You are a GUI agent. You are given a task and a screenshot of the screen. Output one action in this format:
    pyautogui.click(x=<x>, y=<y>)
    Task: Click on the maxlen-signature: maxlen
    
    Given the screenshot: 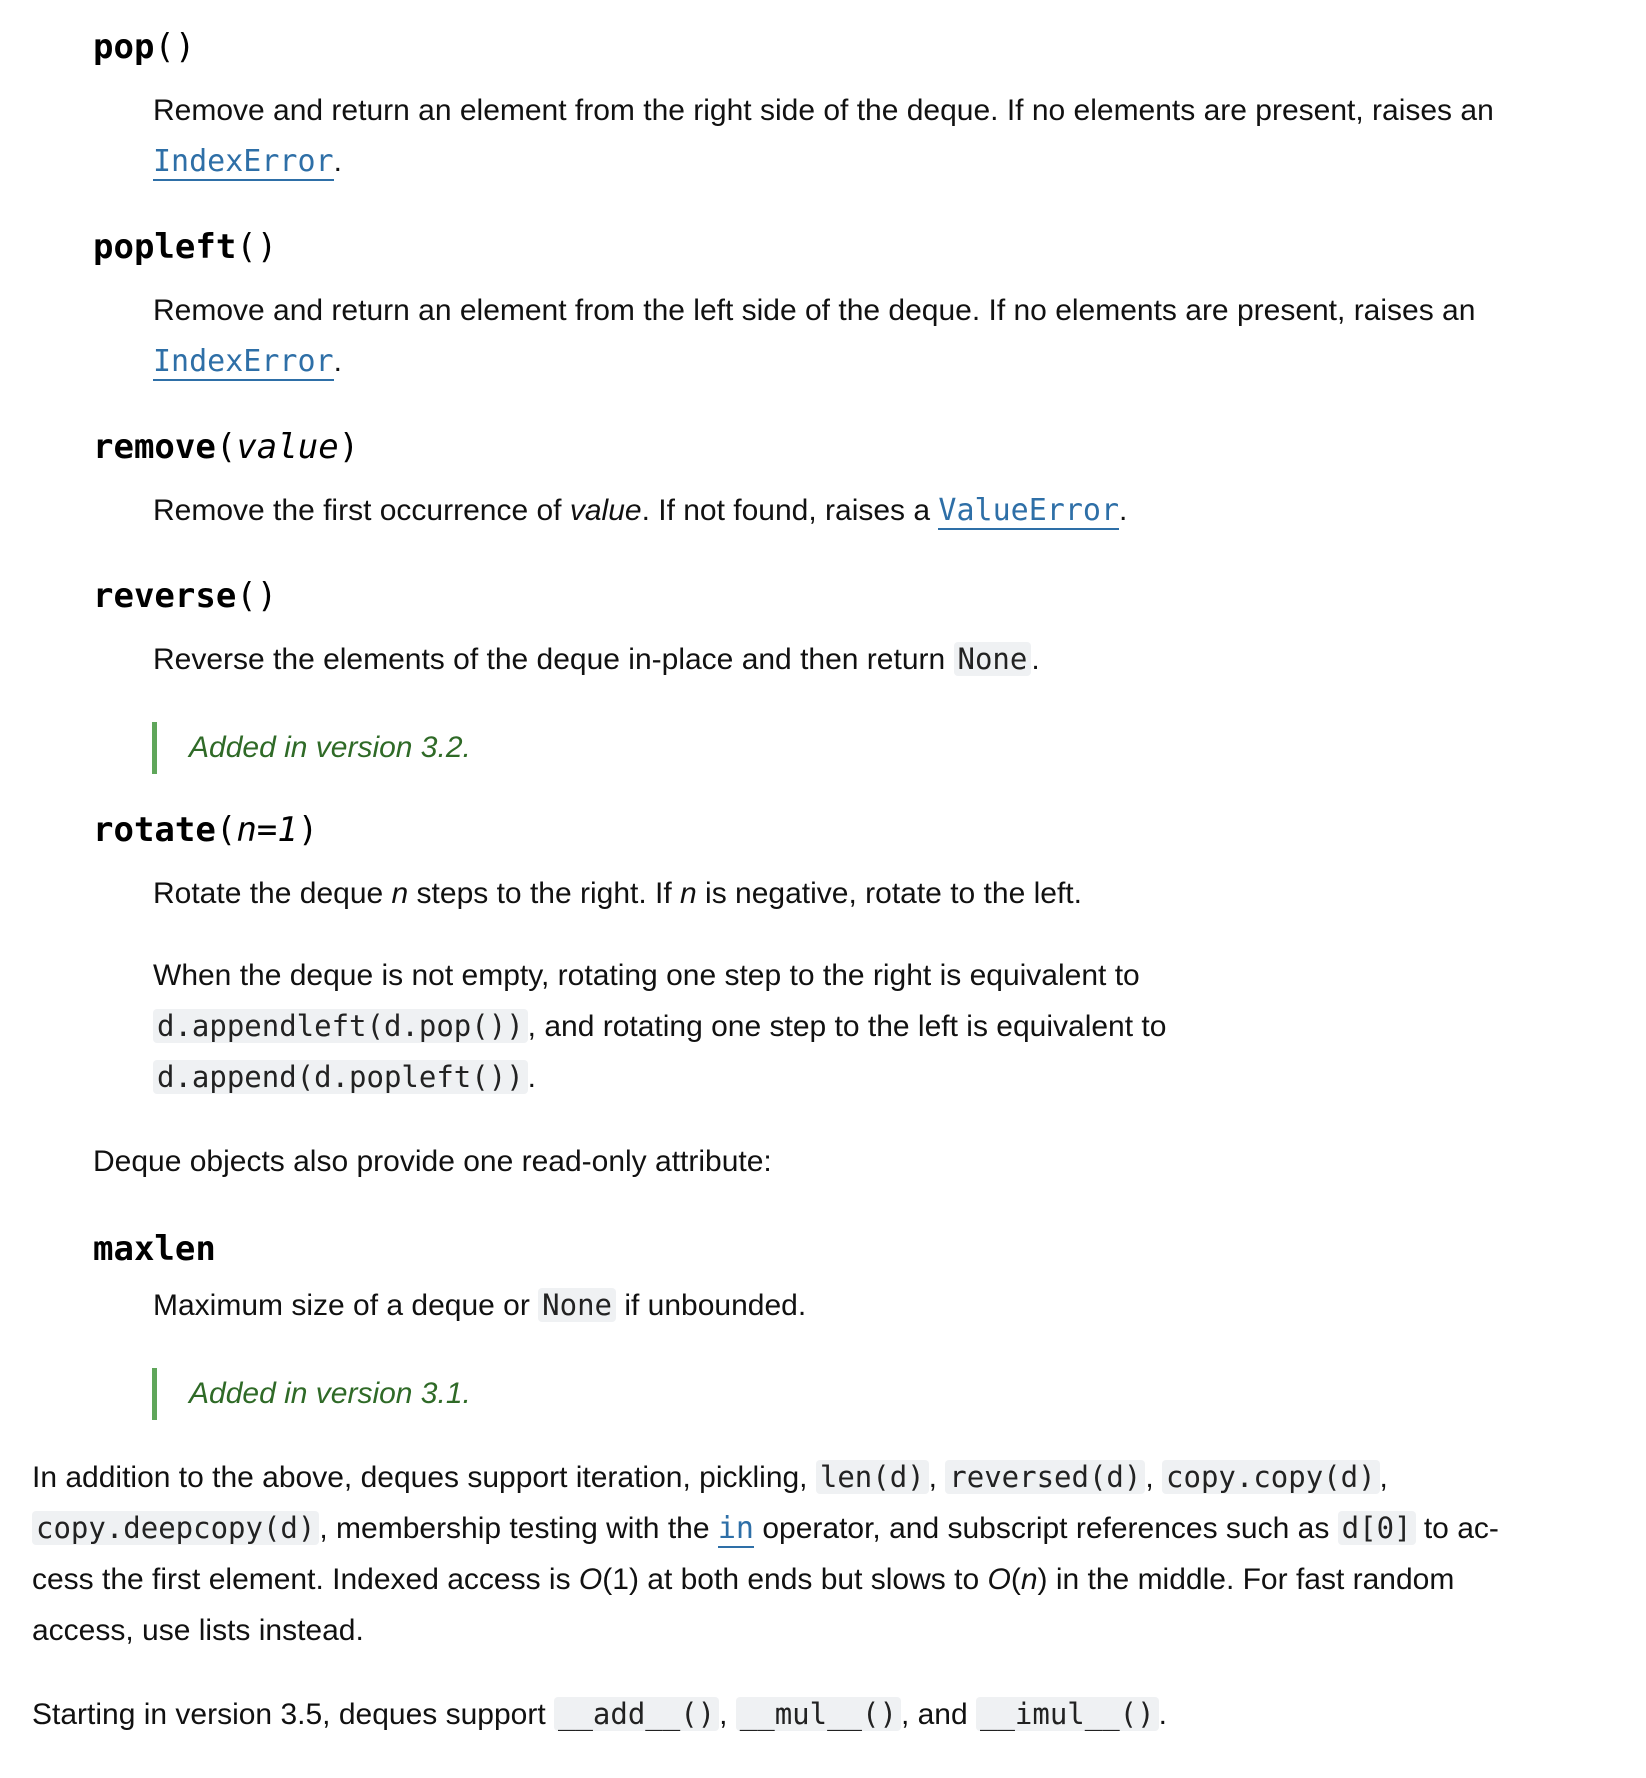 What is the action you would take?
    pyautogui.click(x=154, y=1249)
    